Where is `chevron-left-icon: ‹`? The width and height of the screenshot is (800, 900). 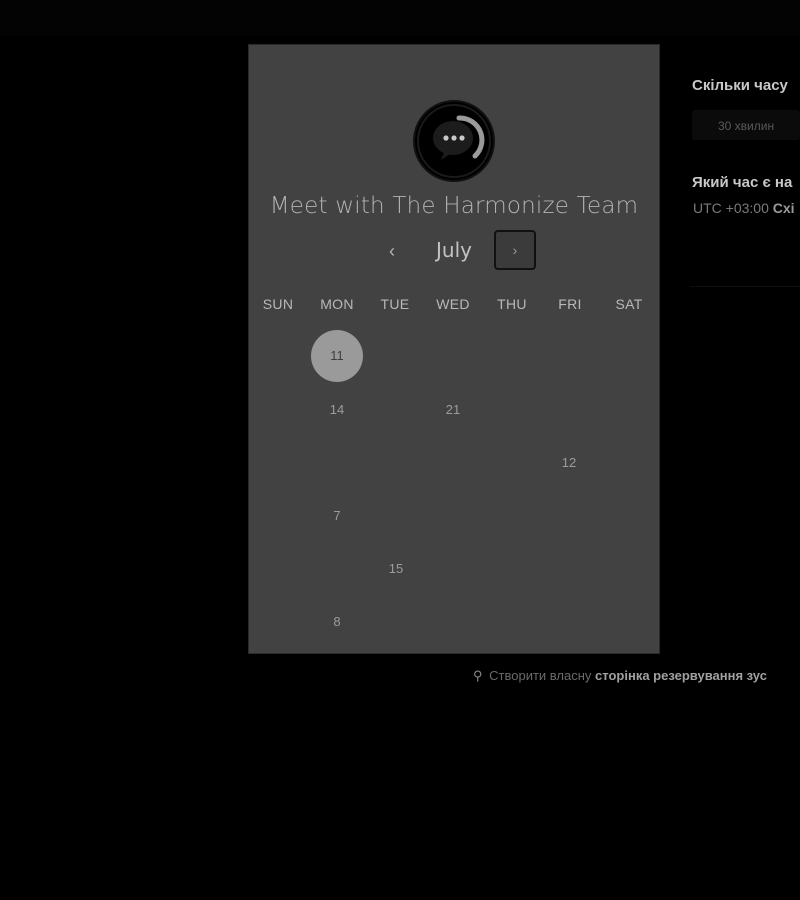
chevron-left-icon: ‹ is located at coordinates (392, 251).